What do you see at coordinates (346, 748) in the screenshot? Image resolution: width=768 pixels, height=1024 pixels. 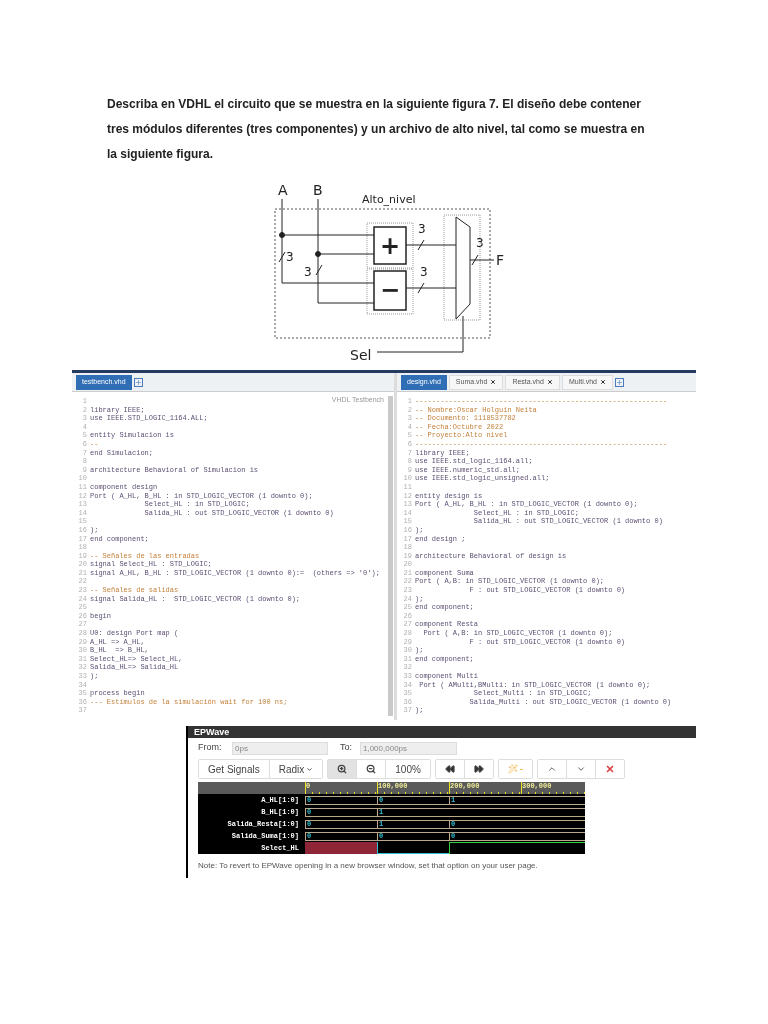 I see `field-label: To:` at bounding box center [346, 748].